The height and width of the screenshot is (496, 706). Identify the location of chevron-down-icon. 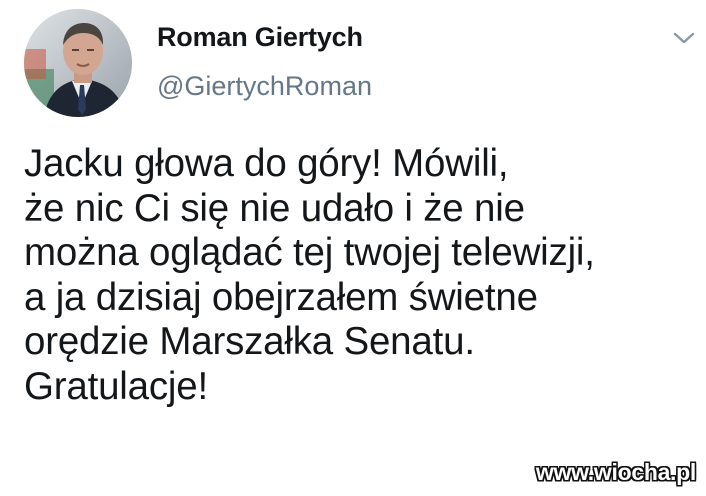
(684, 38).